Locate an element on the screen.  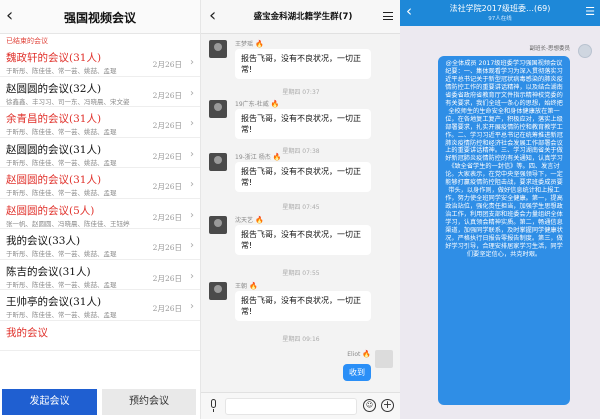
timestamp: 星期四 07:37 is located at coordinates (301, 92).